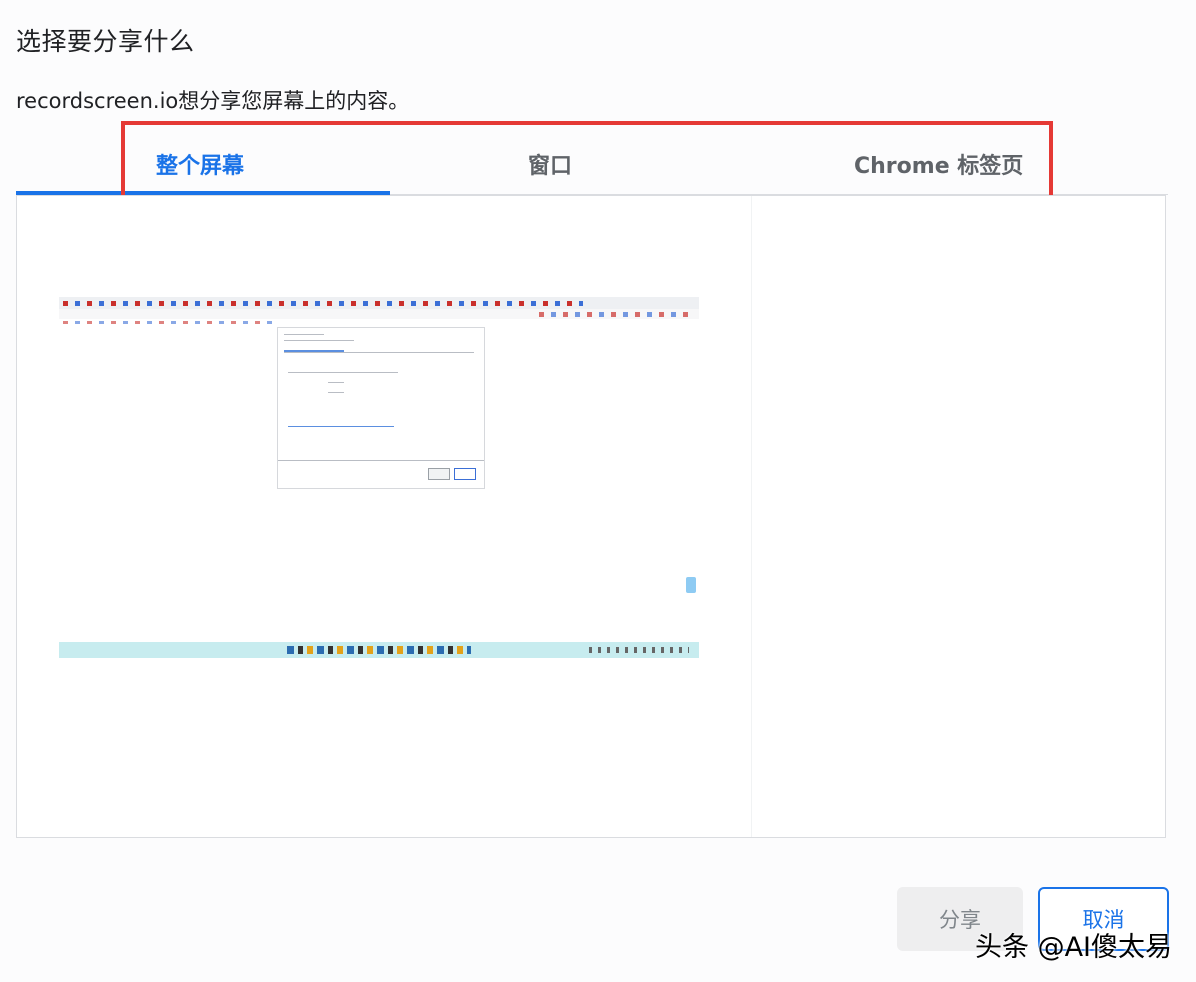 This screenshot has height=982, width=1196. Describe the element at coordinates (105, 41) in the screenshot. I see `dialog-title: 选择要分享什么` at that location.